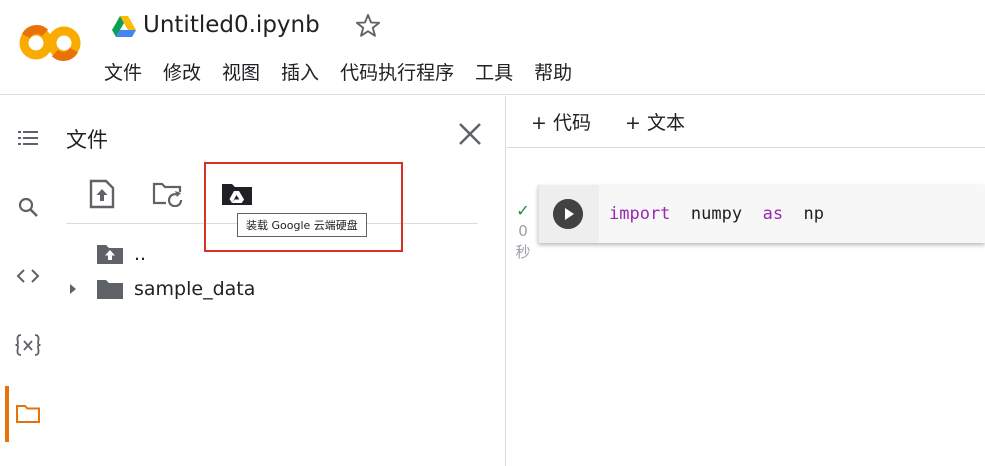  What do you see at coordinates (814, 214) in the screenshot?
I see `code-token: np` at bounding box center [814, 214].